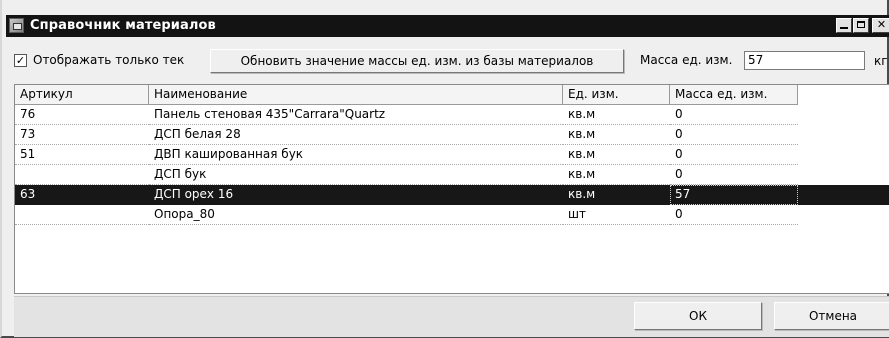 This screenshot has width=889, height=338. What do you see at coordinates (356, 115) in the screenshot?
I see `cell-name: Панель стеновая 435"Carrara"Quartz` at bounding box center [356, 115].